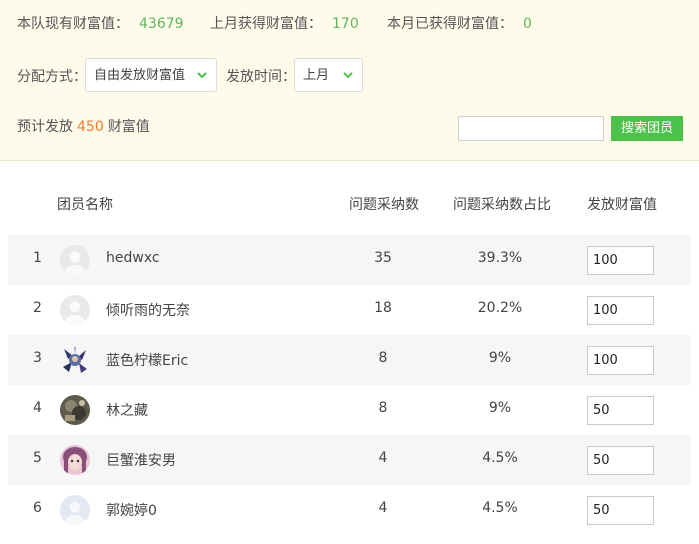  What do you see at coordinates (148, 311) in the screenshot?
I see `member-name: 倾听雨的无奈` at bounding box center [148, 311].